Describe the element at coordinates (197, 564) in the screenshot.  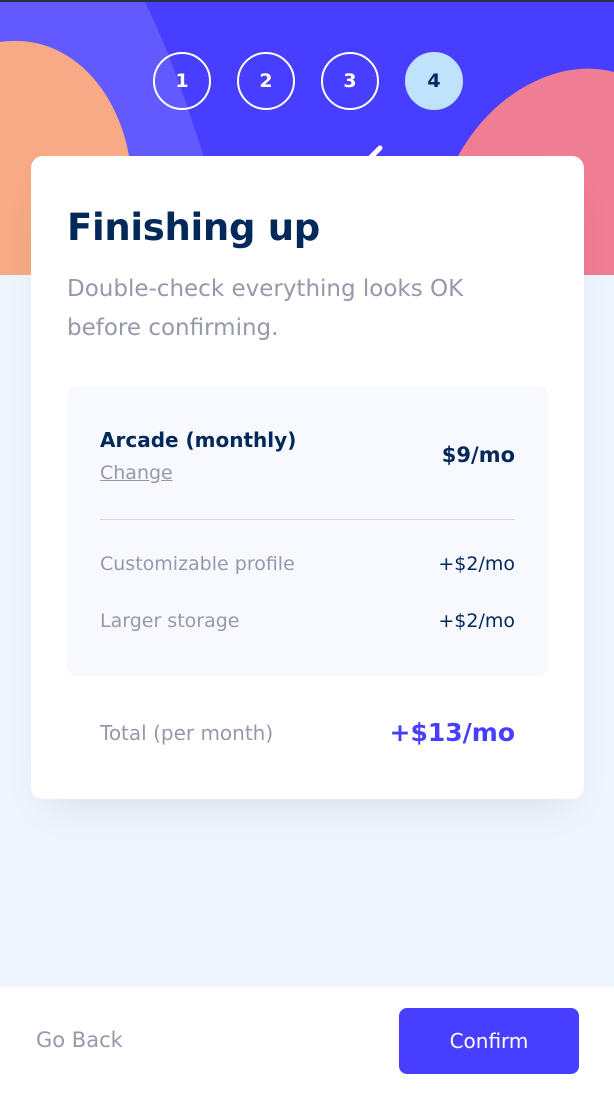
I see `addon-name: Customizable profile` at that location.